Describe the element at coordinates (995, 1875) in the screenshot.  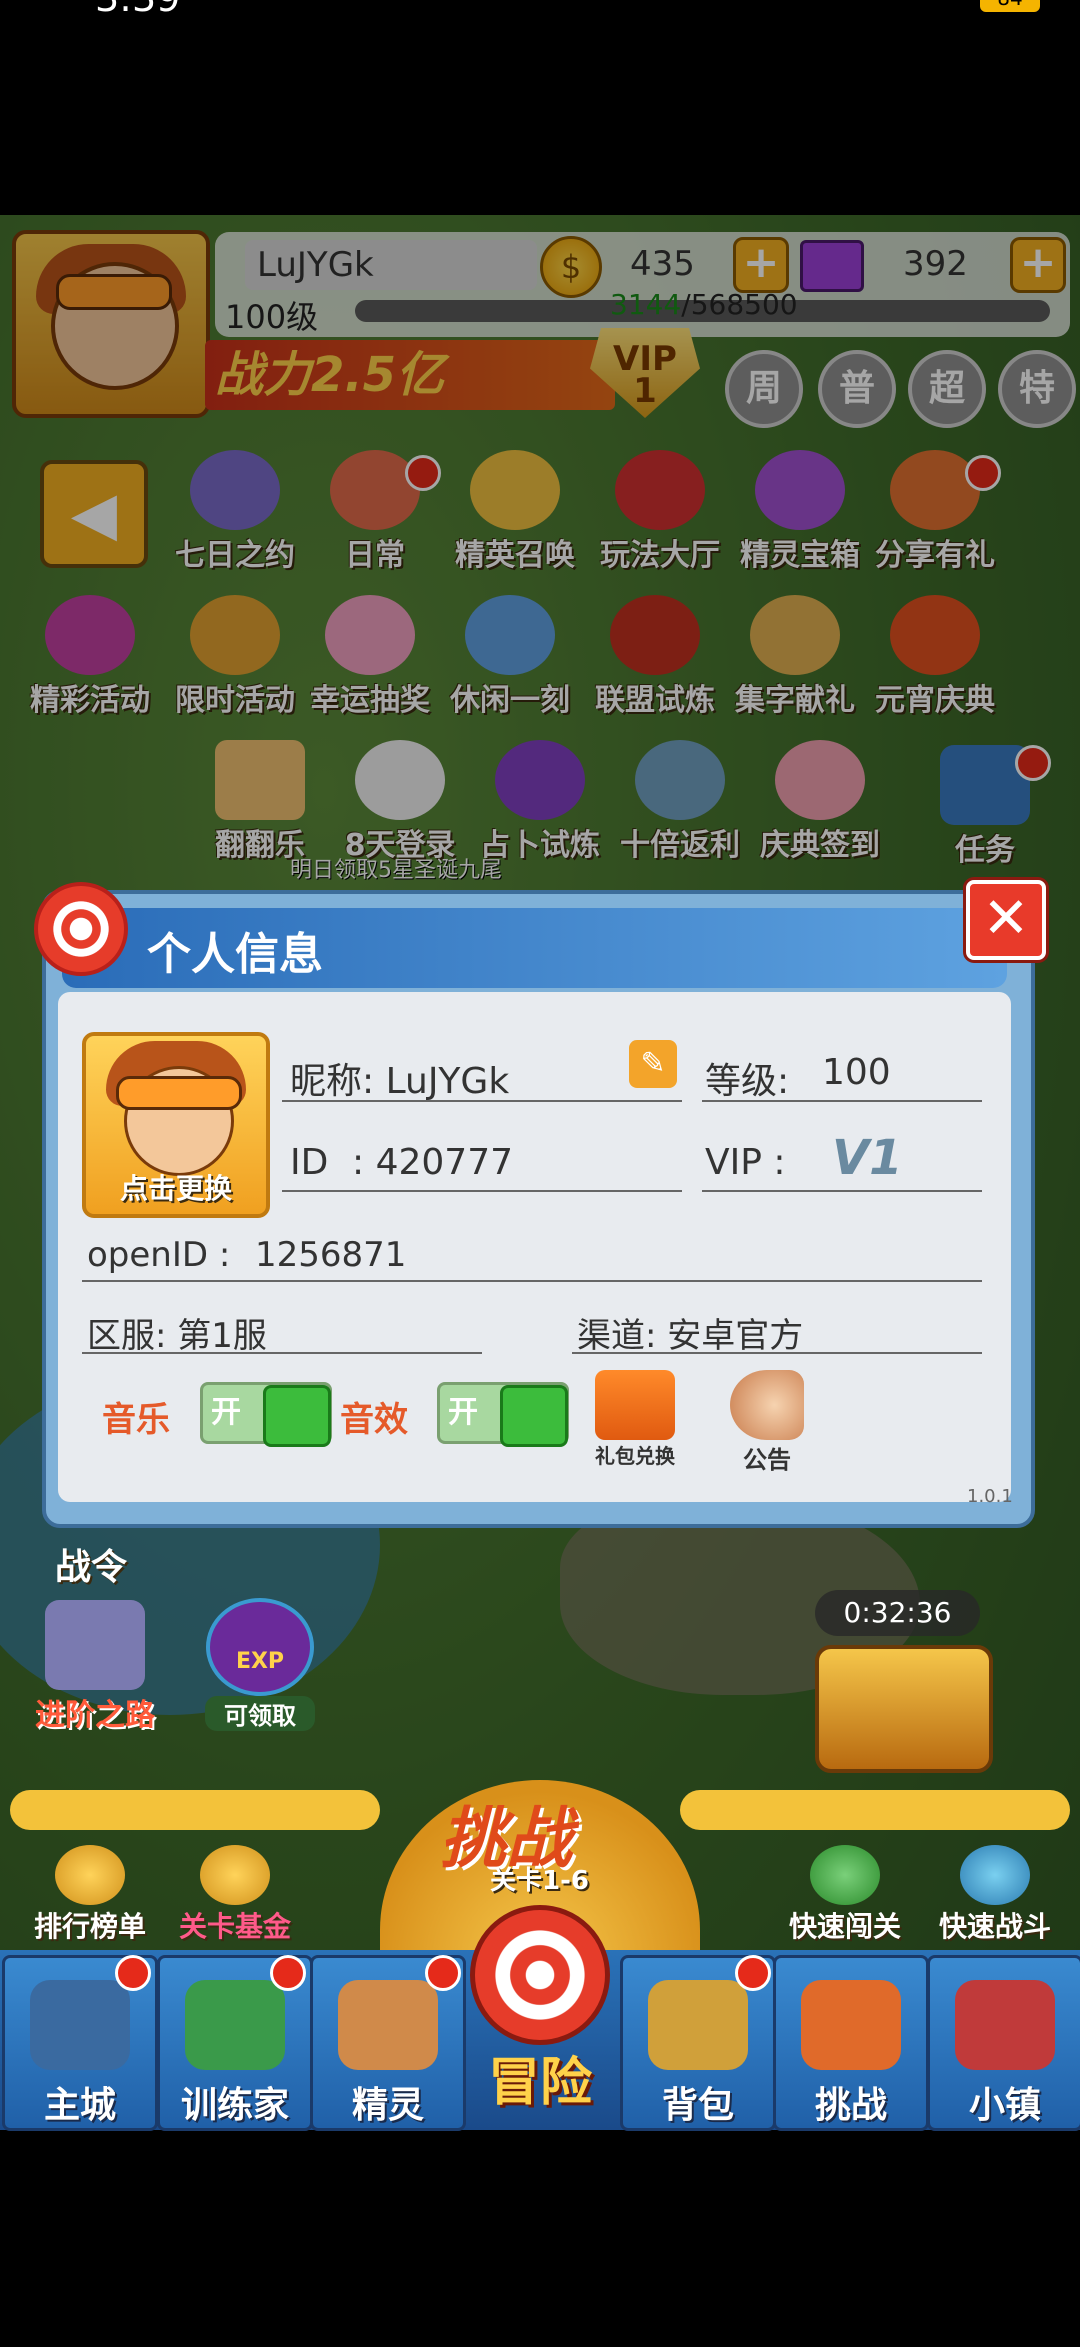
I see `lightning-icon` at that location.